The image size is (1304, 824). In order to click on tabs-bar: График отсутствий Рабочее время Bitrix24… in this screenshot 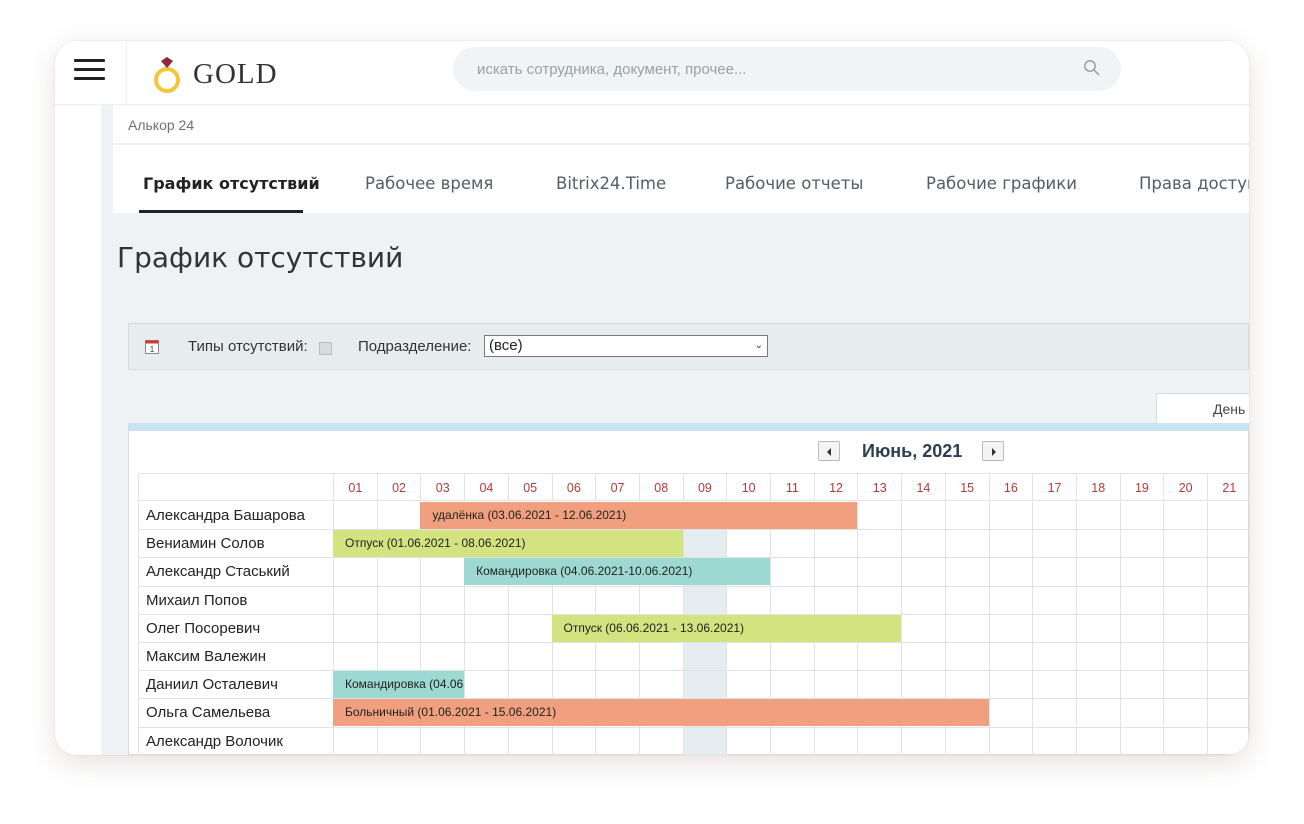, I will do `click(681, 179)`.